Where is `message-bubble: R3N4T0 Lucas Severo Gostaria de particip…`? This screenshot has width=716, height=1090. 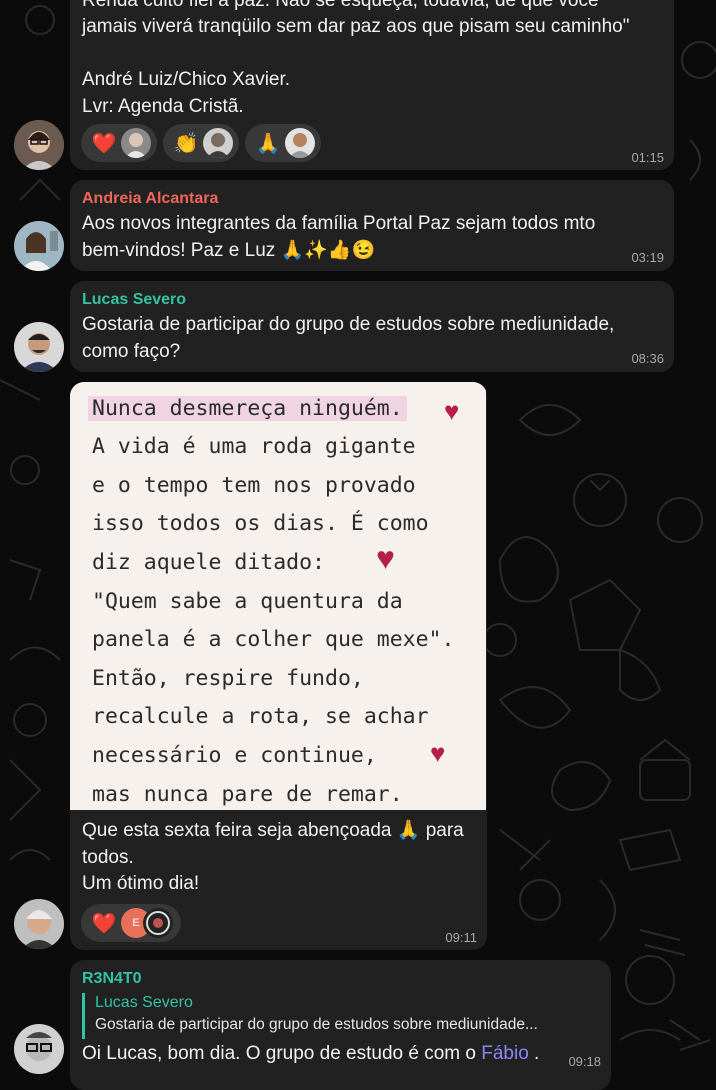
message-bubble: R3N4T0 Lucas Severo Gostaria de particip… is located at coordinates (340, 1025).